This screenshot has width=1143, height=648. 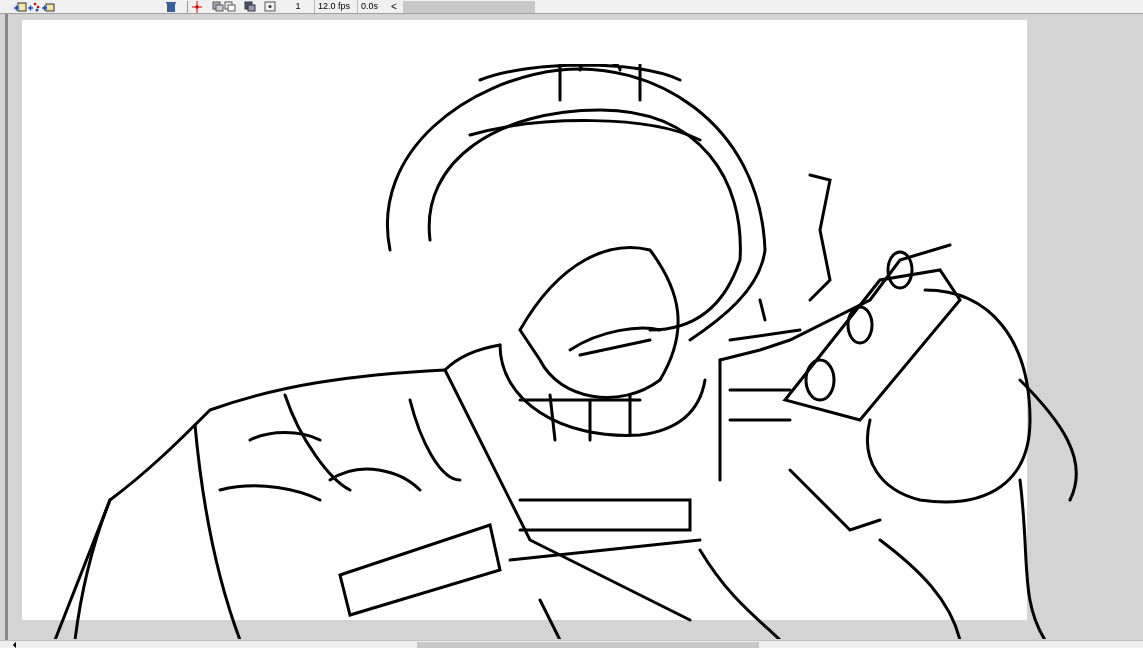 What do you see at coordinates (250, 6) in the screenshot?
I see `edit-multiple-frames-icon` at bounding box center [250, 6].